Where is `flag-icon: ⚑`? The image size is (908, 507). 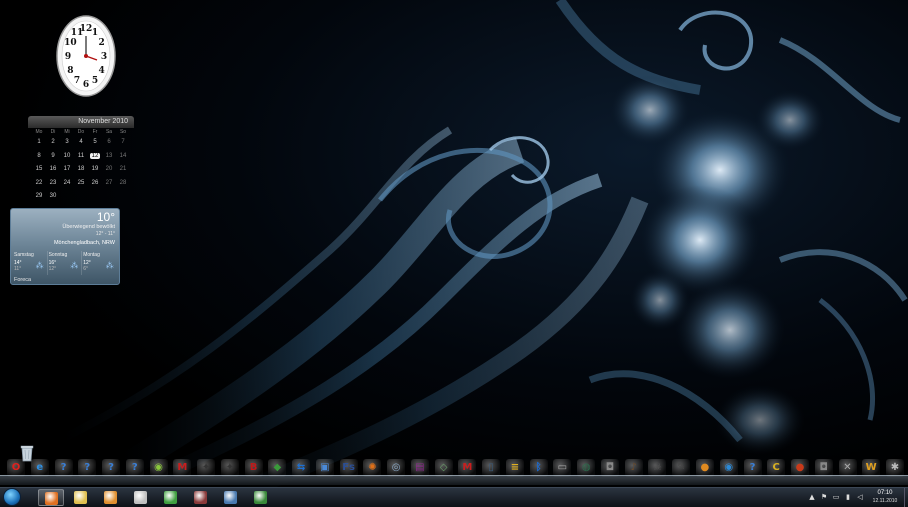
flag-icon: ⚑ is located at coordinates (824, 497).